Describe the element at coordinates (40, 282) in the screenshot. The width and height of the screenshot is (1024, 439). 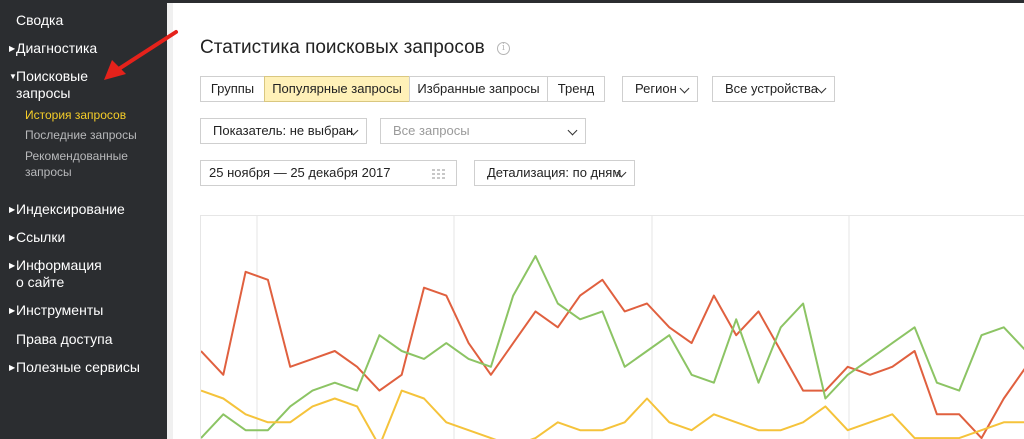
I see `sidebar-item-label: о сайте` at that location.